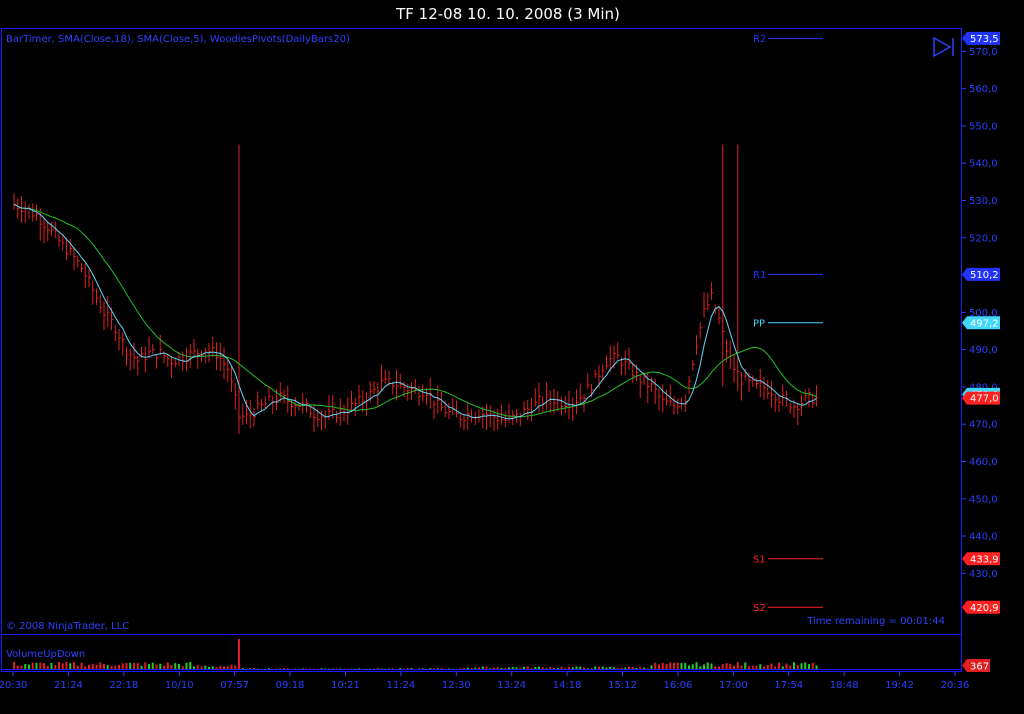 The image size is (1024, 714). Describe the element at coordinates (983, 89) in the screenshot. I see `y-tick-label: 560,0` at that location.